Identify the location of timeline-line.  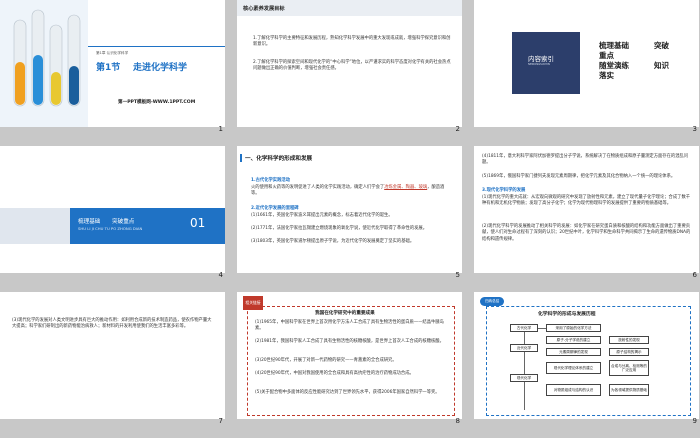
(524, 368).